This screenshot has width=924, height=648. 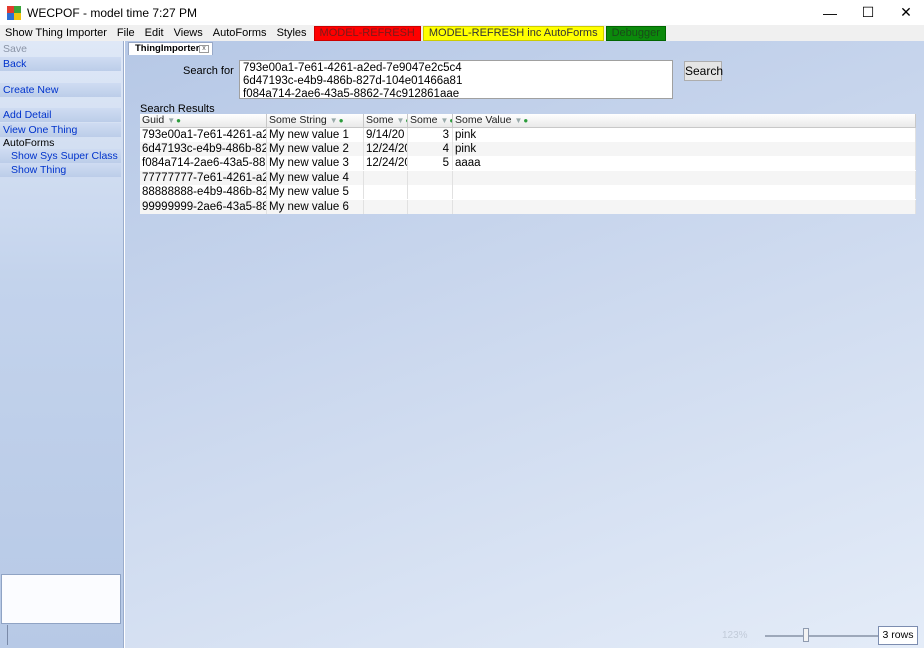 I want to click on debugger-button: Debugger, so click(x=635, y=33).